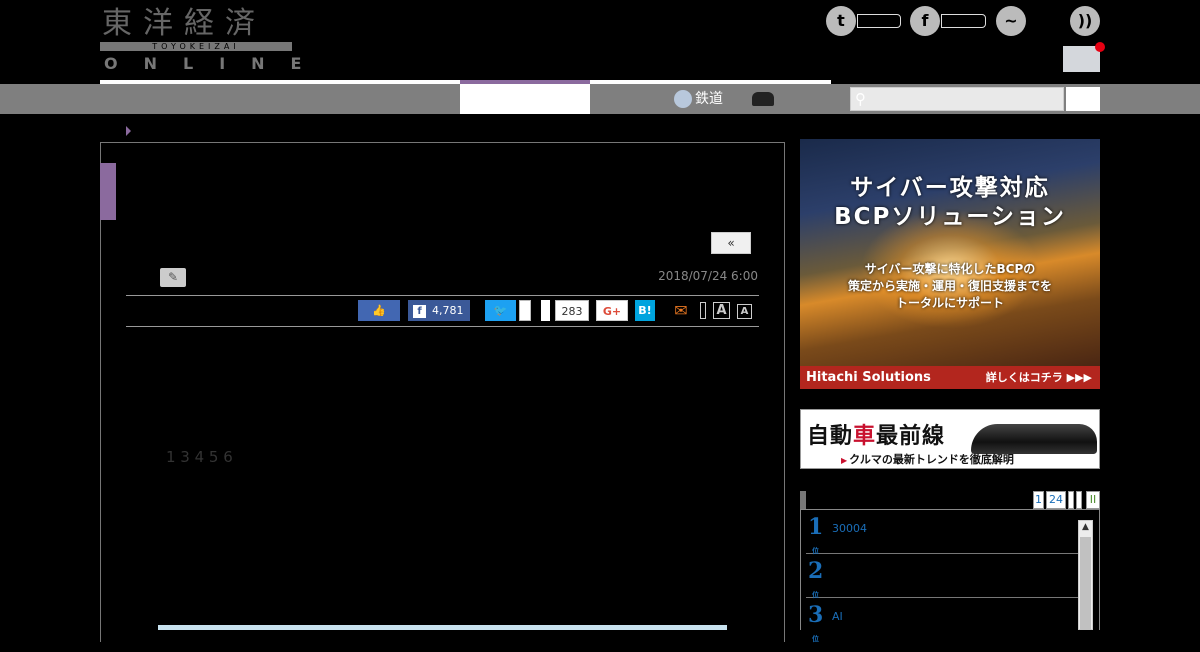 Image resolution: width=1200 pixels, height=652 pixels. I want to click on ad-sub-3: トータルにサポート, so click(949, 303).